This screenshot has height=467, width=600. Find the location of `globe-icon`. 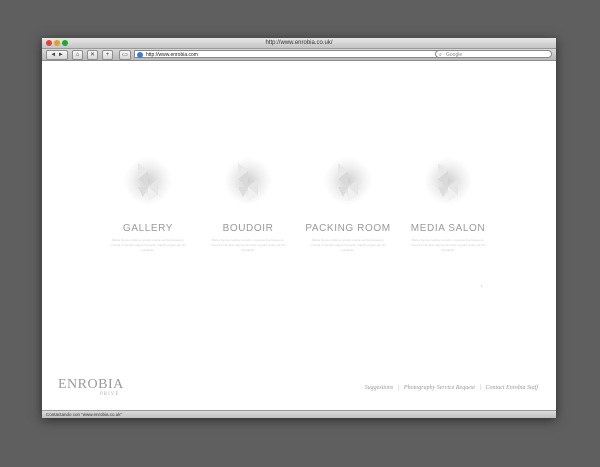

globe-icon is located at coordinates (140, 55).